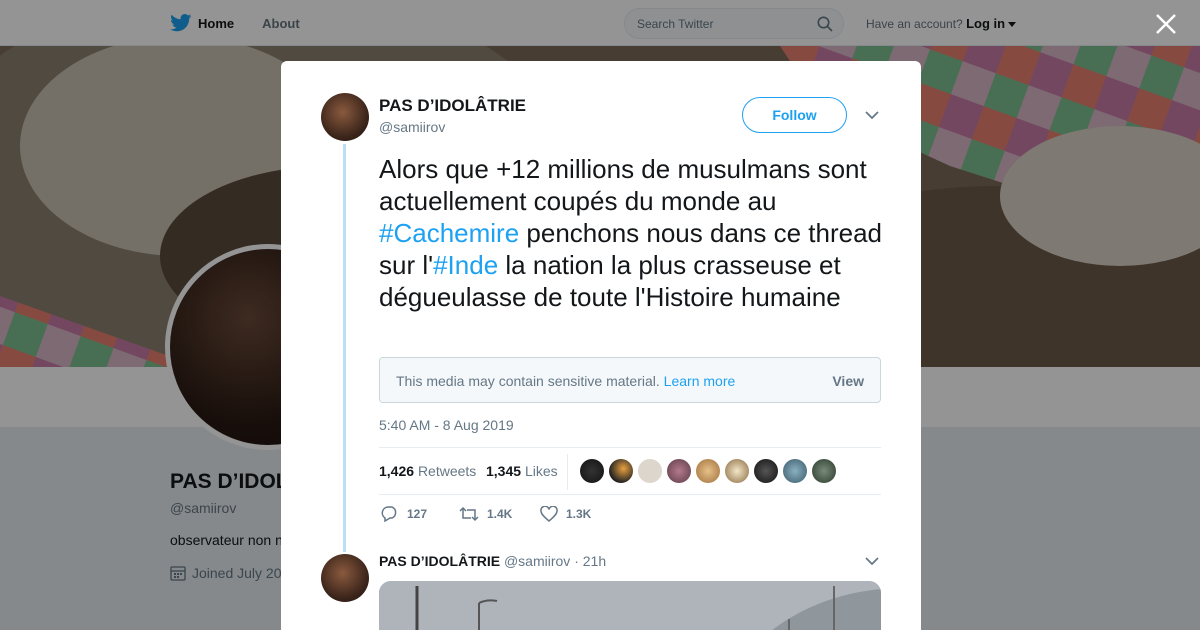 This screenshot has width=1200, height=630. What do you see at coordinates (700, 381) in the screenshot?
I see `learn-more-link: Learn more` at bounding box center [700, 381].